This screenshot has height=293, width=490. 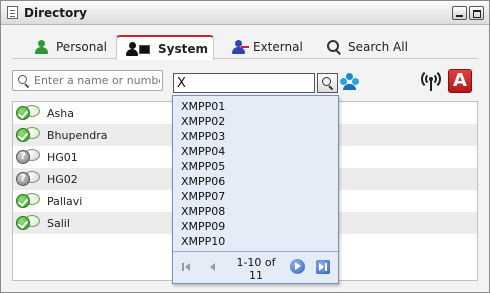 I want to click on contact-name: HG01, so click(x=62, y=157).